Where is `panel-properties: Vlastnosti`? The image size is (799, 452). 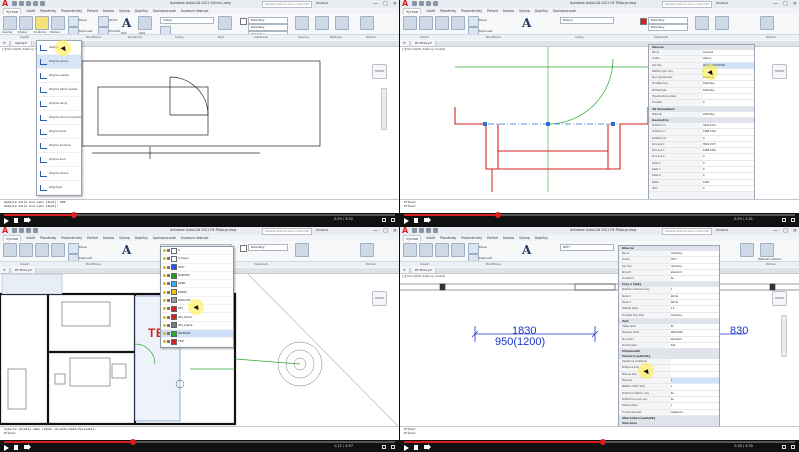
panel-properties: Vlastnosti is located at coordinates (261, 264).